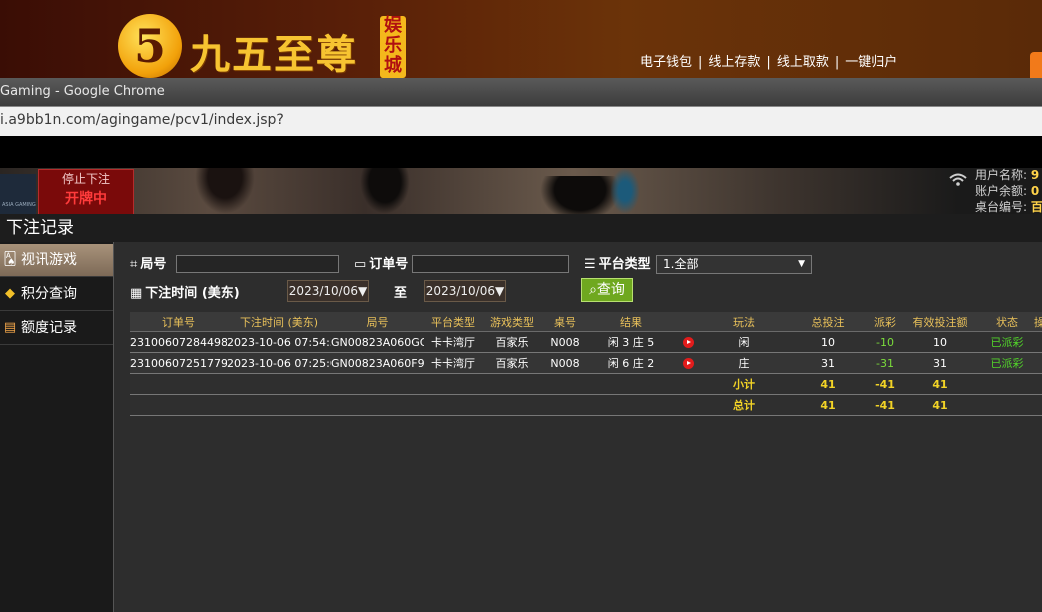 The image size is (1042, 612). Describe the element at coordinates (744, 405) in the screenshot. I see `total-label: 总计` at that location.